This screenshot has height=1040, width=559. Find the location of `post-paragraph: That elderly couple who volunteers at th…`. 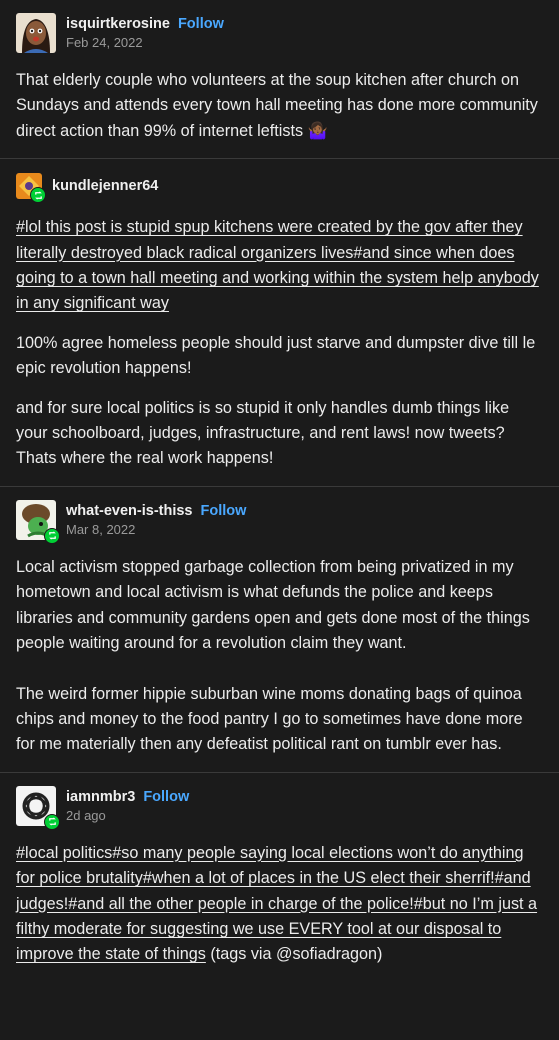

post-paragraph: That elderly couple who volunteers at th… is located at coordinates (277, 105).